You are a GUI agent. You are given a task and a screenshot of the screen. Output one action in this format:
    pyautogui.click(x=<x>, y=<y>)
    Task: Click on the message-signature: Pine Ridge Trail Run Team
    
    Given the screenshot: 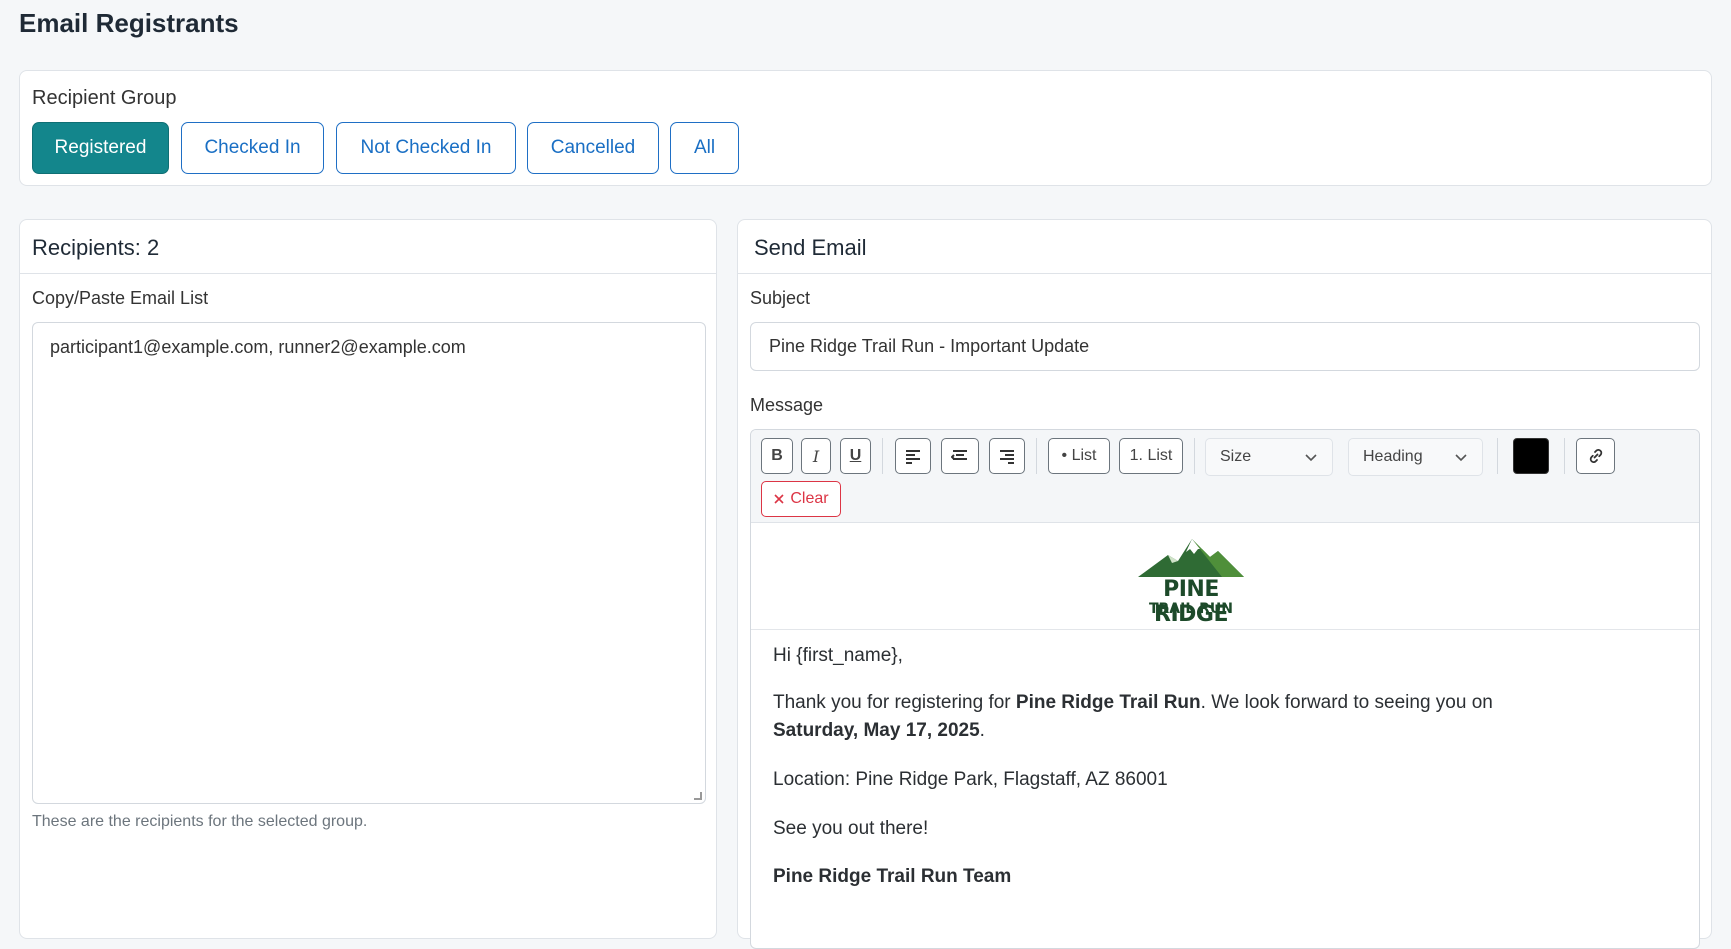 What is the action you would take?
    pyautogui.click(x=892, y=876)
    